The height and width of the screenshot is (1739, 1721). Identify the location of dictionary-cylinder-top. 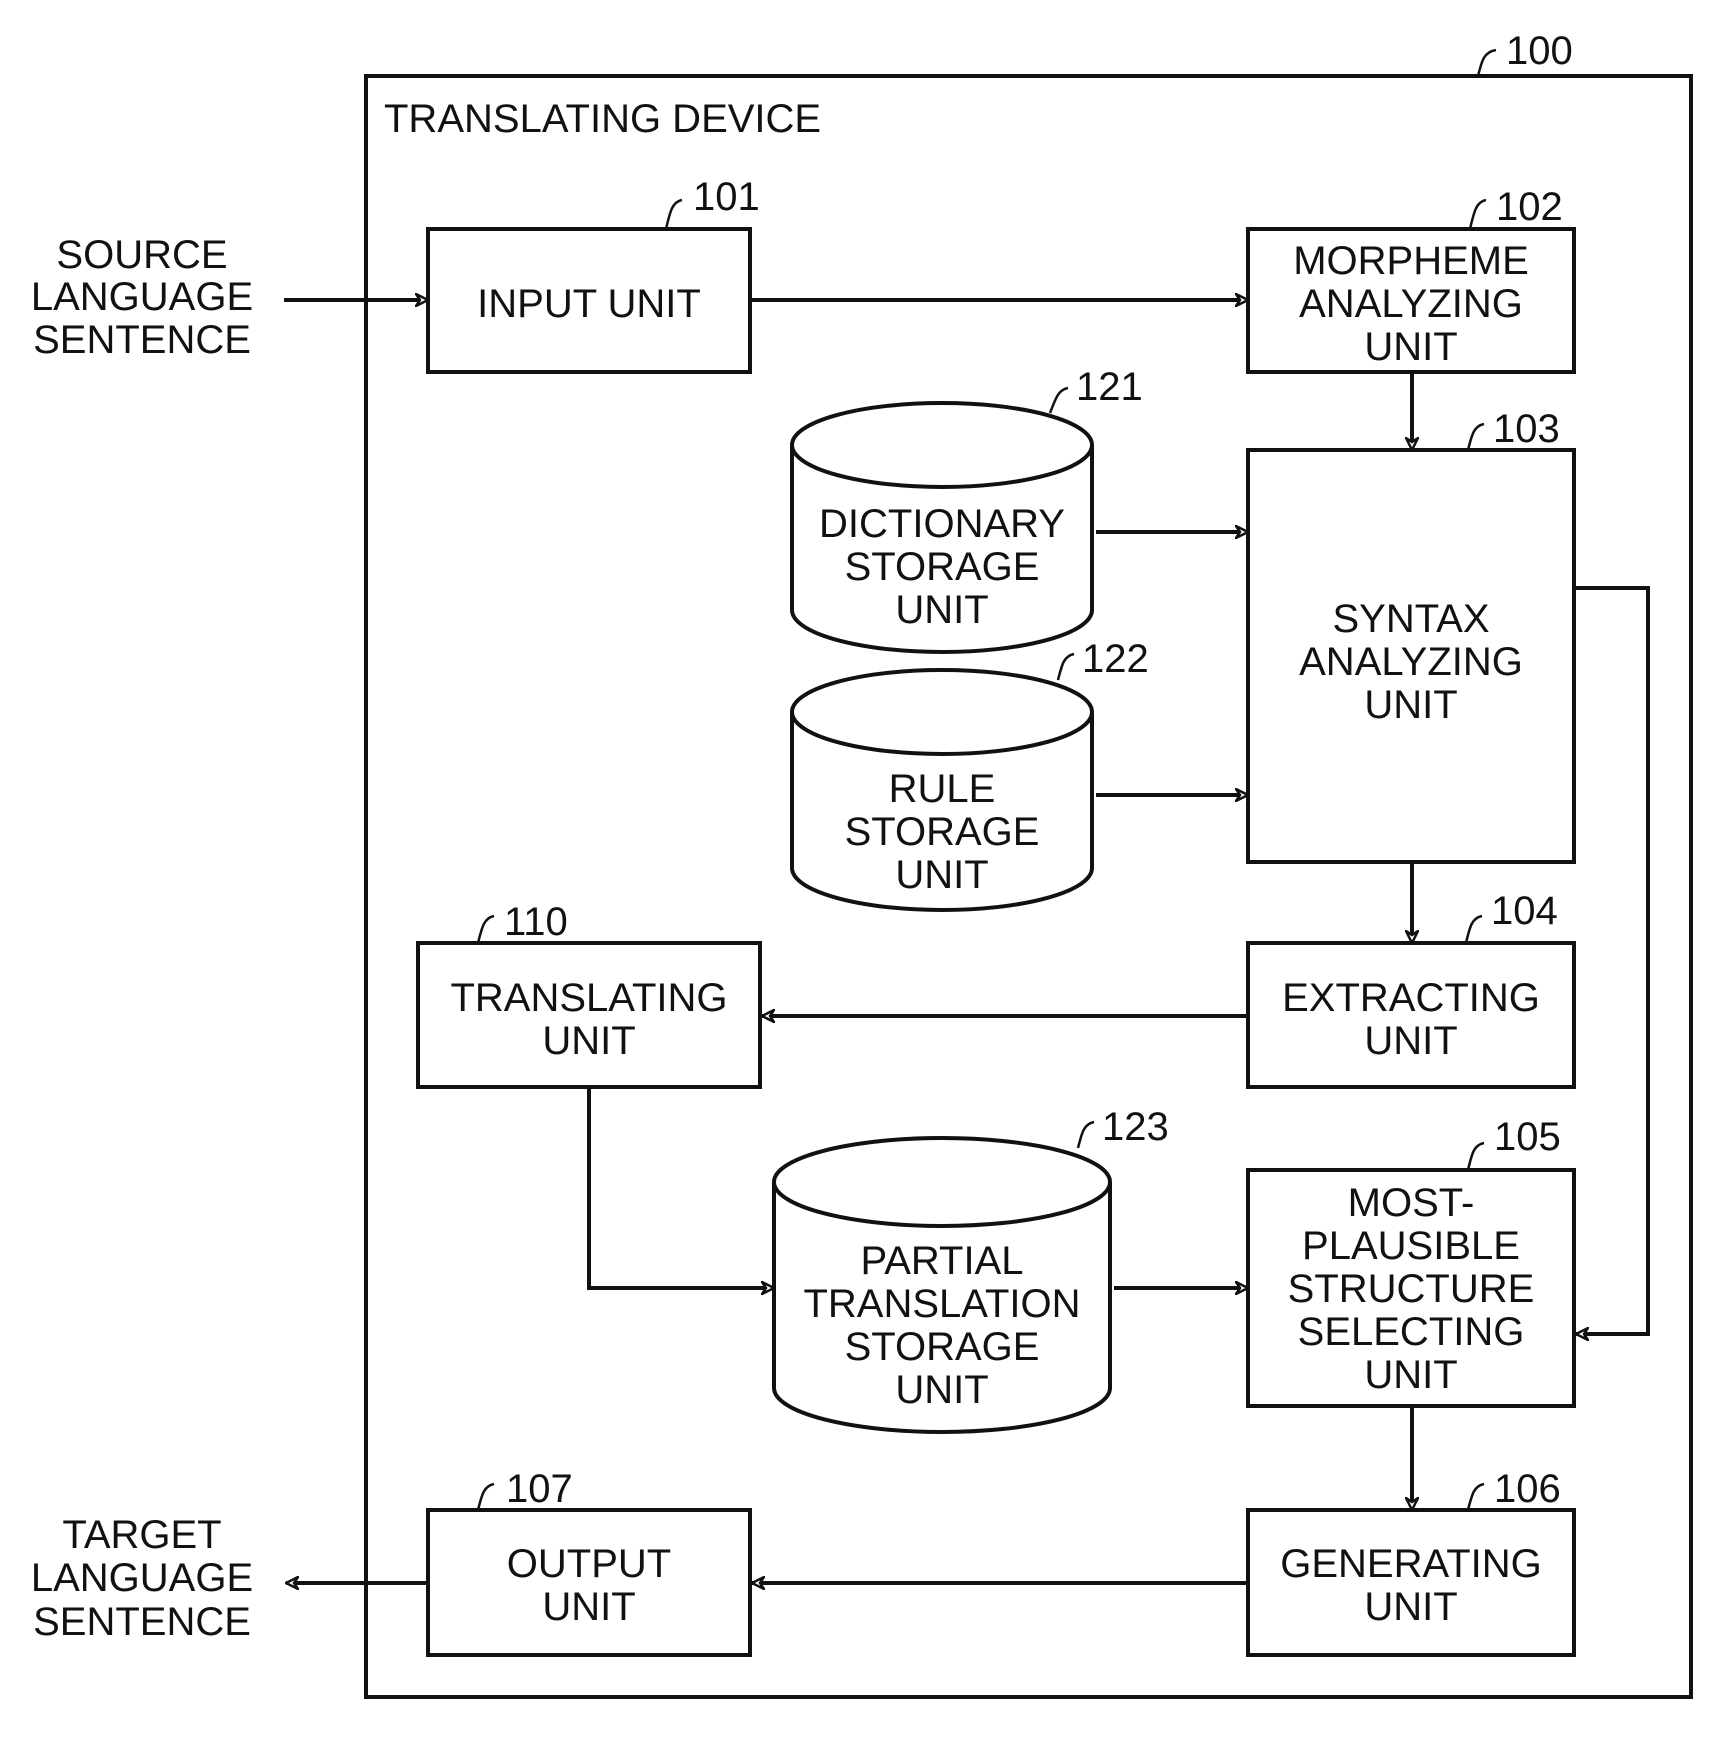
(942, 445).